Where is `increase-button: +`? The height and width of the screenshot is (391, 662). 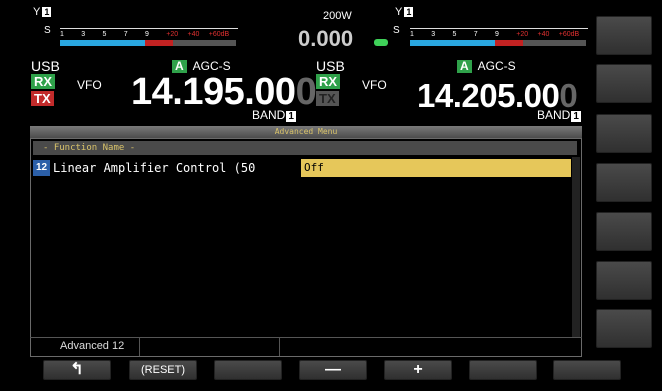
increase-button: + is located at coordinates (418, 370).